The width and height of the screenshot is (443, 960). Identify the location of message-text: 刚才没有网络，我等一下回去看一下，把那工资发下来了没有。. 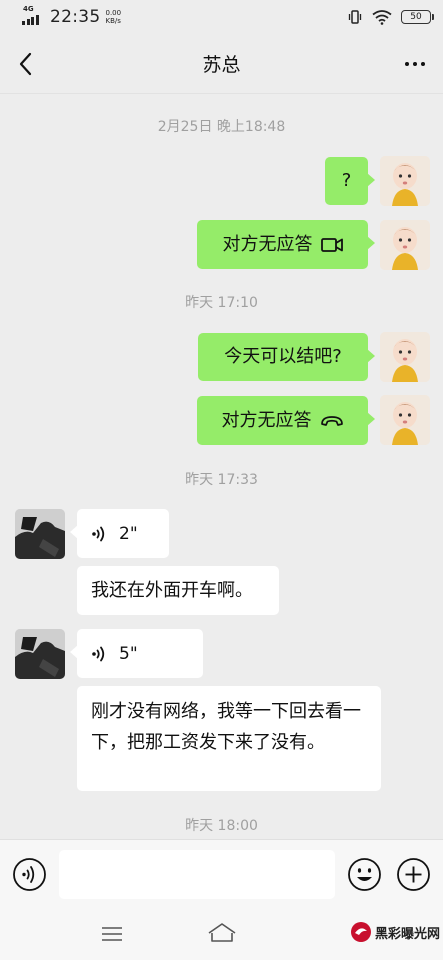
(226, 727).